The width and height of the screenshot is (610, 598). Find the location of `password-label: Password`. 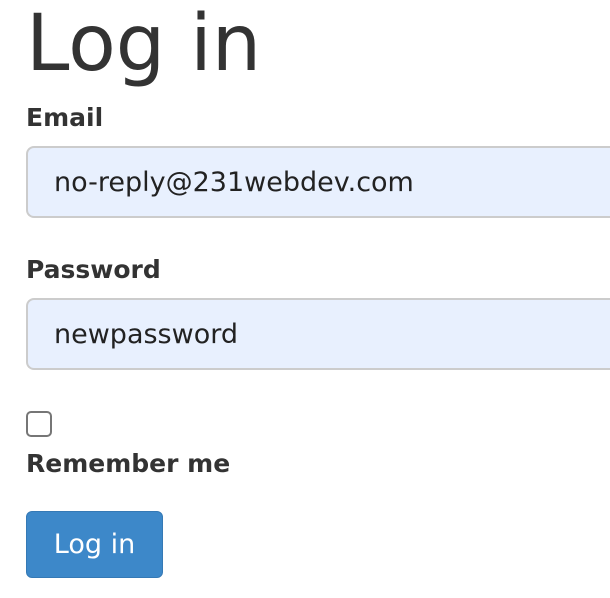

password-label: Password is located at coordinates (93, 269).